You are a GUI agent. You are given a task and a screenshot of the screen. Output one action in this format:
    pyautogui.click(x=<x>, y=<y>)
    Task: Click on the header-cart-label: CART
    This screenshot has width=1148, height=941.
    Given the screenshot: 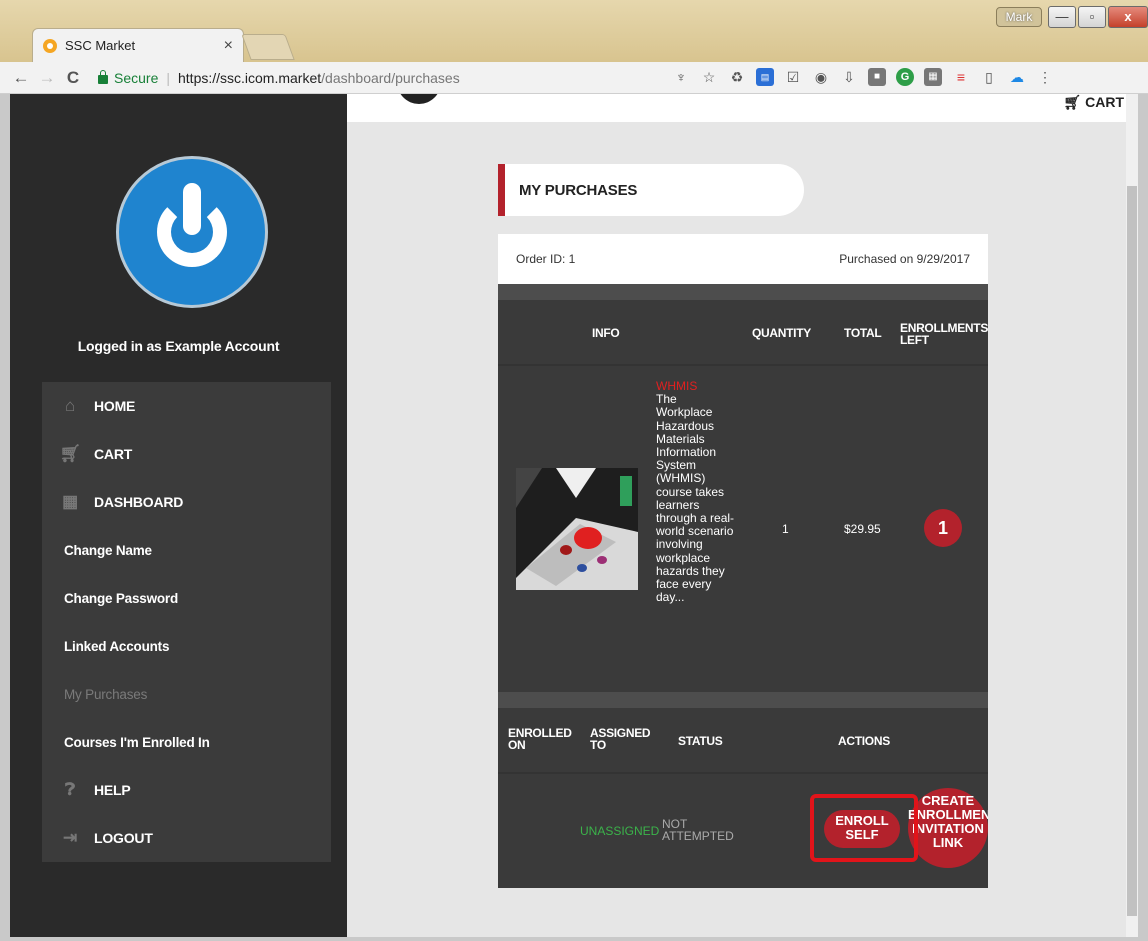 What is the action you would take?
    pyautogui.click(x=1104, y=102)
    